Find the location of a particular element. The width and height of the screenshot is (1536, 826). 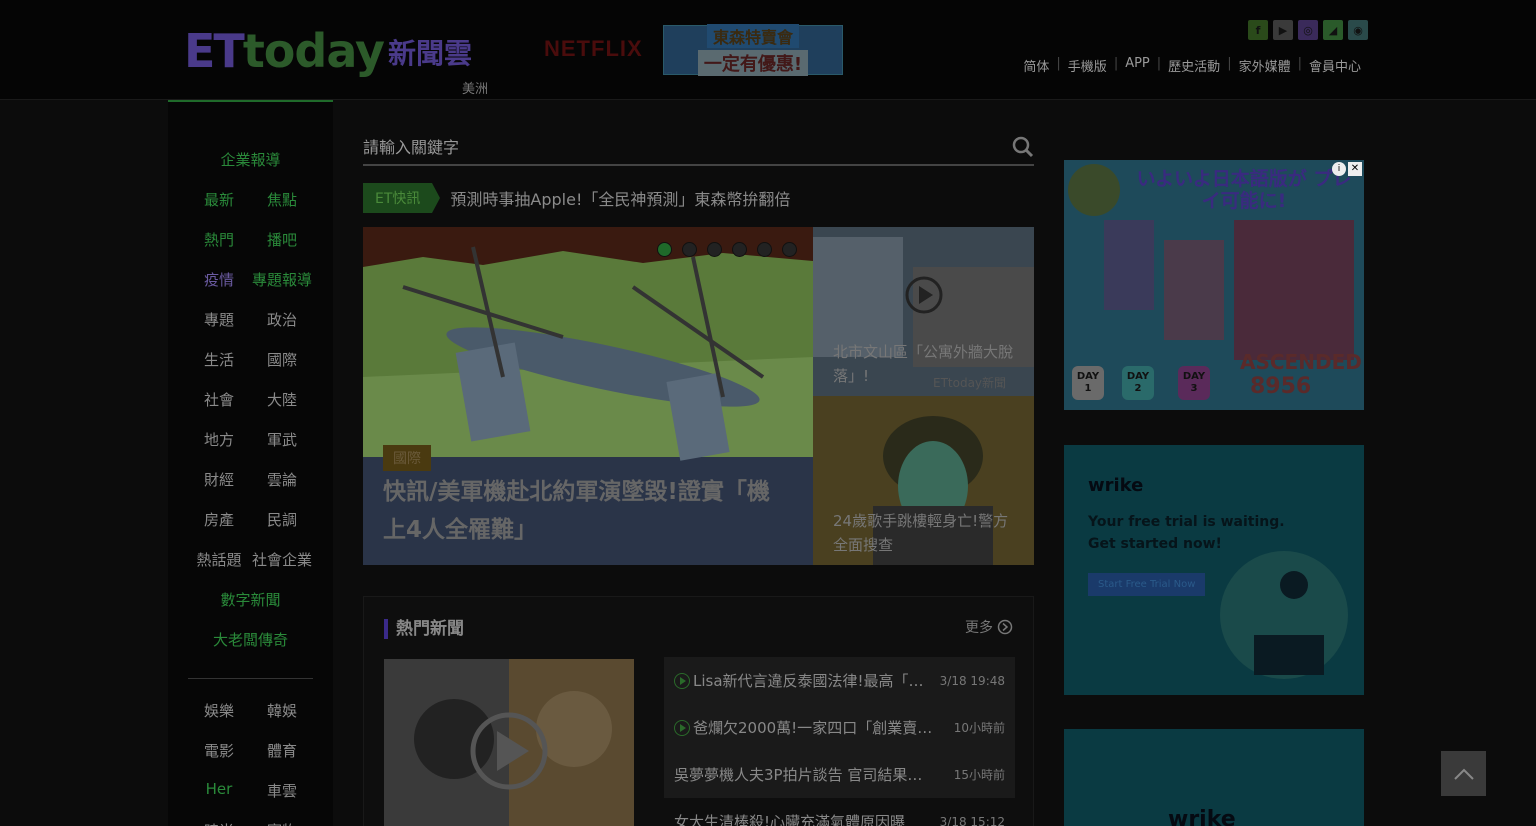

nav-item: 焦點 is located at coordinates (282, 199).